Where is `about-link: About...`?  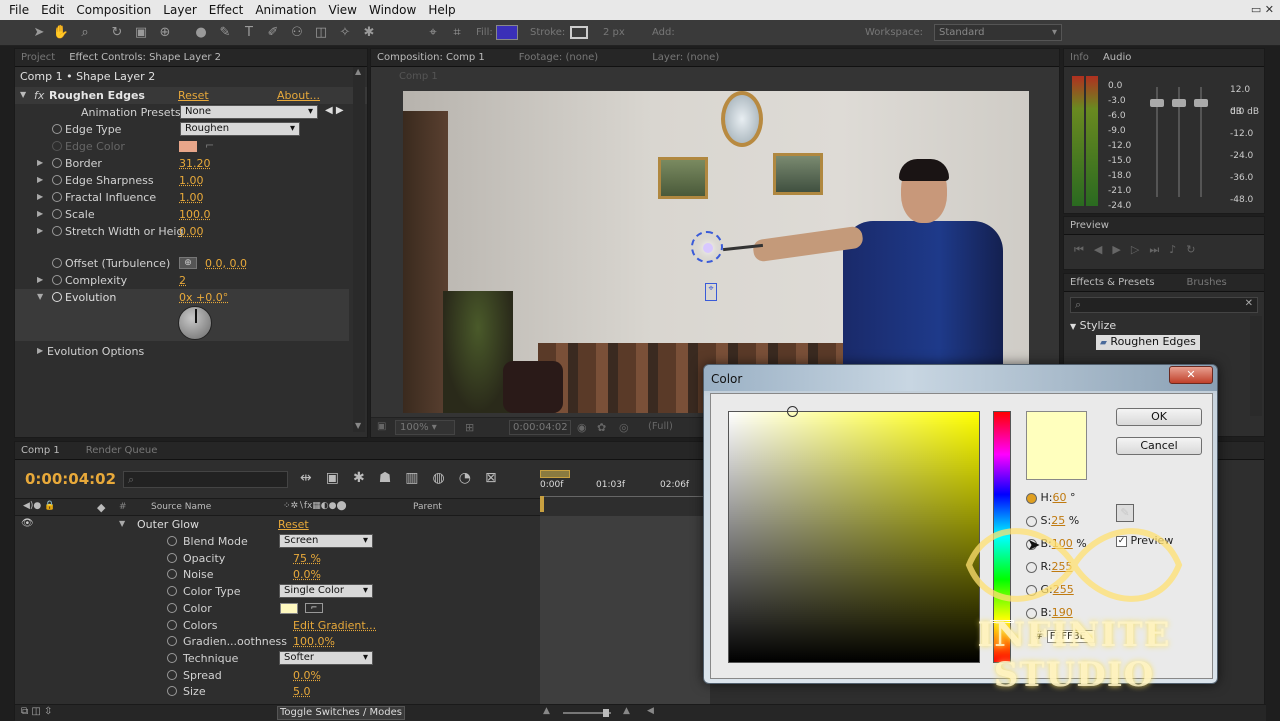
about-link: About... is located at coordinates (298, 95).